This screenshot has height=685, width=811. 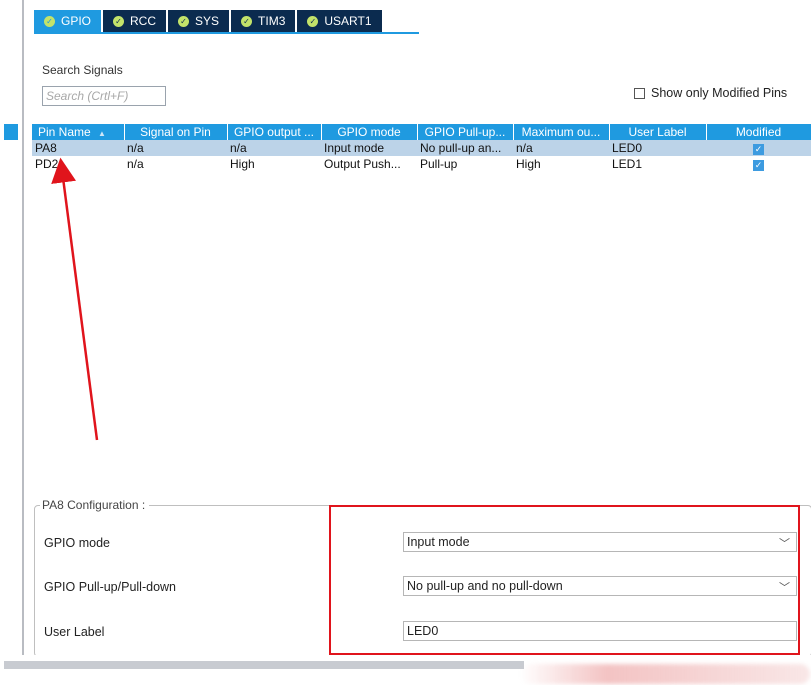 I want to click on column-header-user-label: User Label, so click(x=658, y=132).